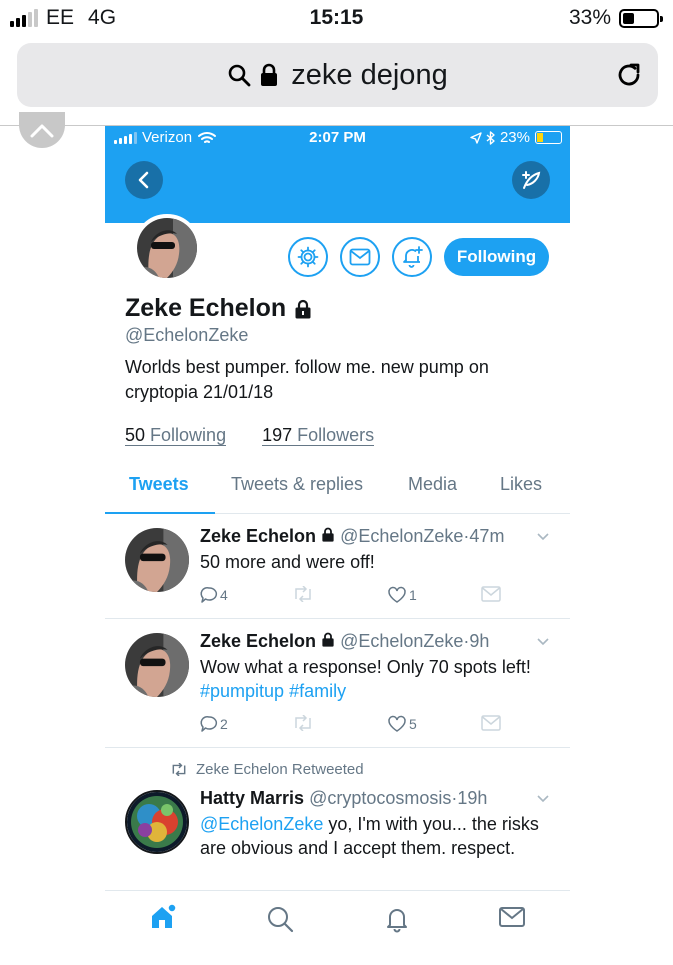 The image size is (673, 965). I want to click on tweet-actions: 2 5, so click(350, 726).